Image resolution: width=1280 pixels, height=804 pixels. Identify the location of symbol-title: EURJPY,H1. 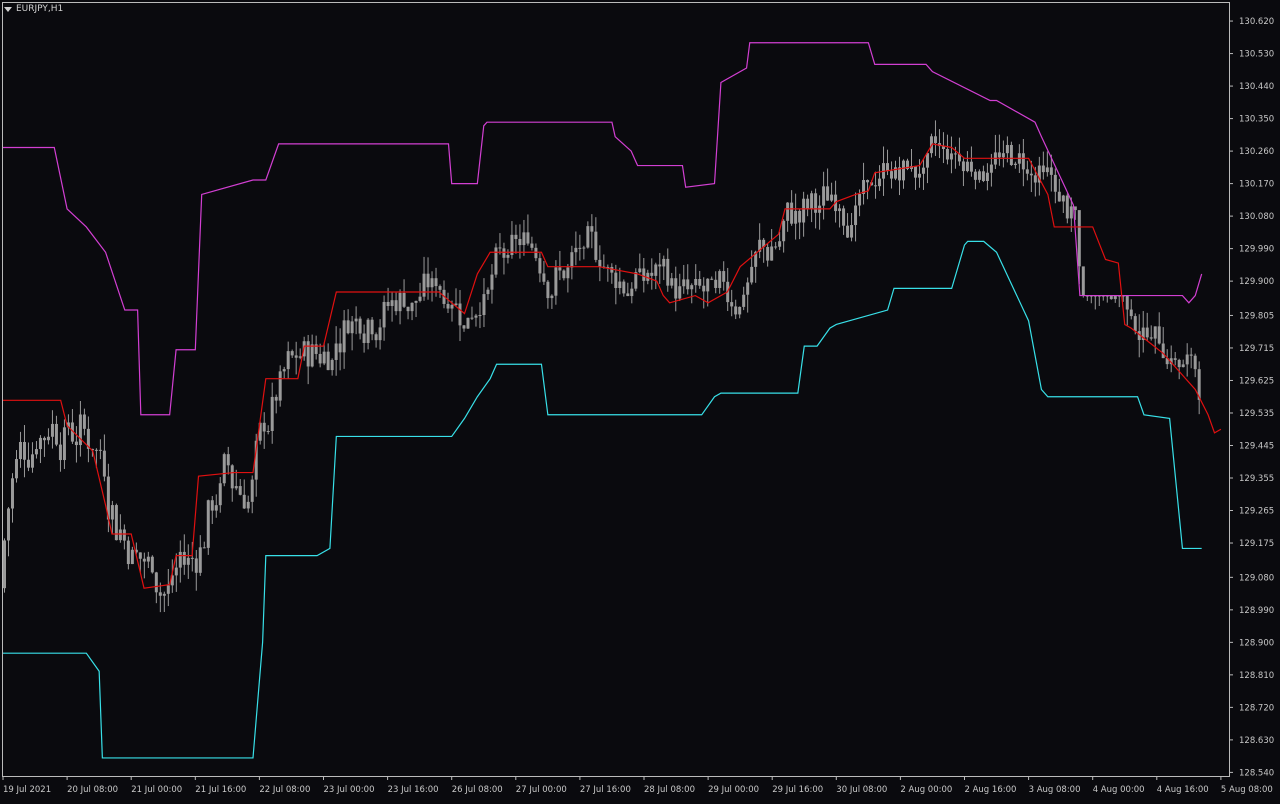
(33, 9).